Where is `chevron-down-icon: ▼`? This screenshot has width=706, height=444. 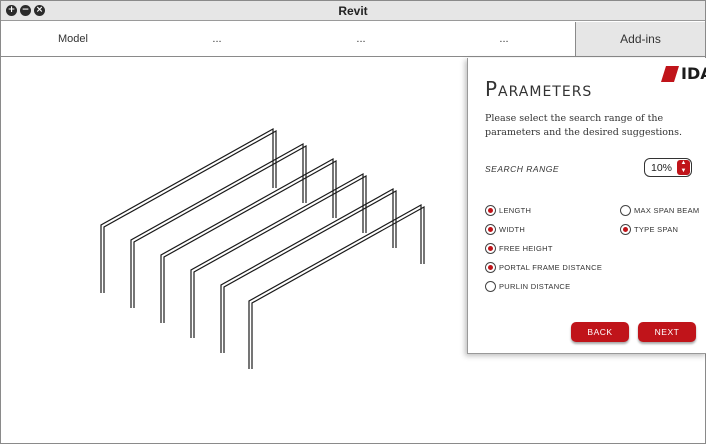 chevron-down-icon: ▼ is located at coordinates (683, 171).